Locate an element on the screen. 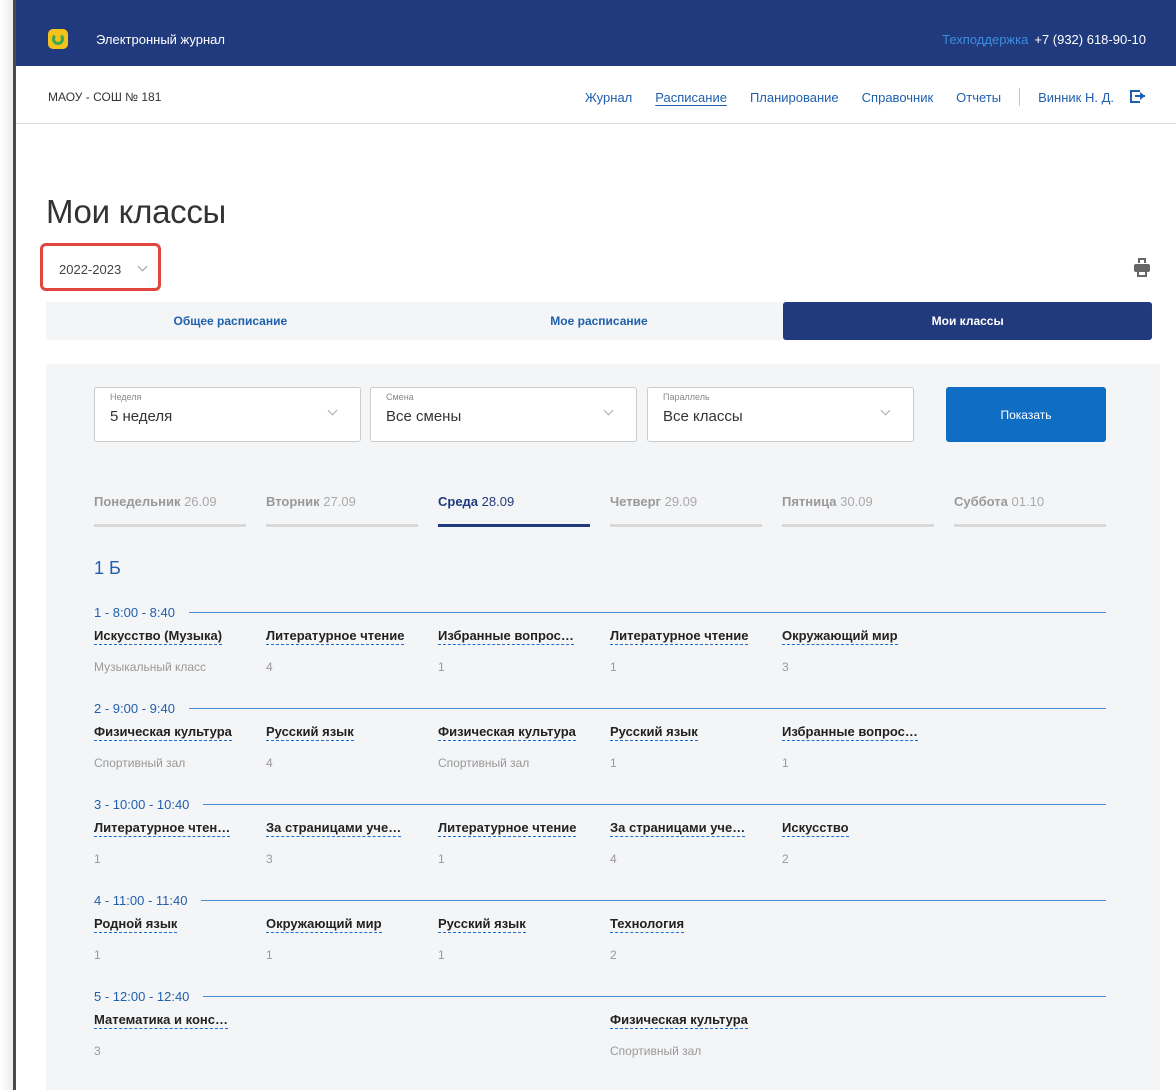 This screenshot has height=1090, width=1176. lesson-cell: Технология 2 is located at coordinates (690, 939).